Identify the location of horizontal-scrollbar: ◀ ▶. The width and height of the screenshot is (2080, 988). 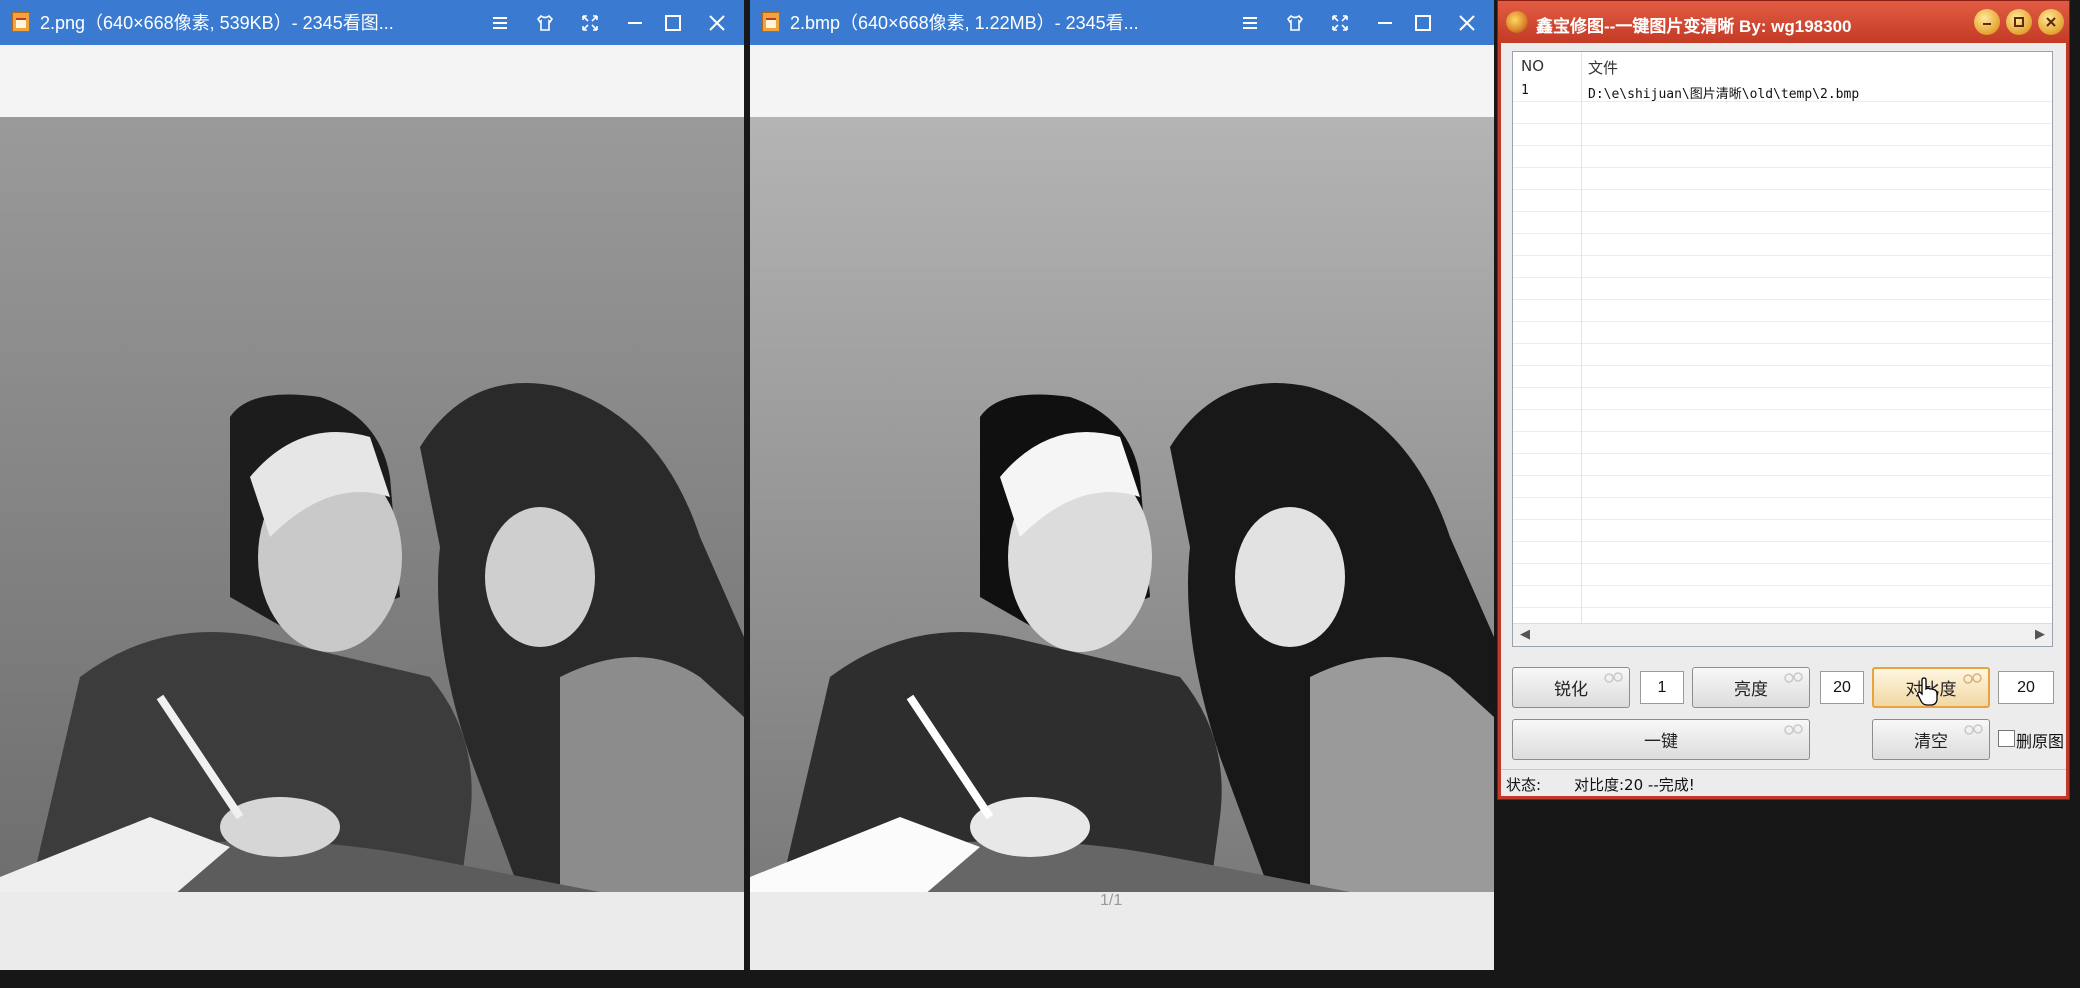
(1782, 634).